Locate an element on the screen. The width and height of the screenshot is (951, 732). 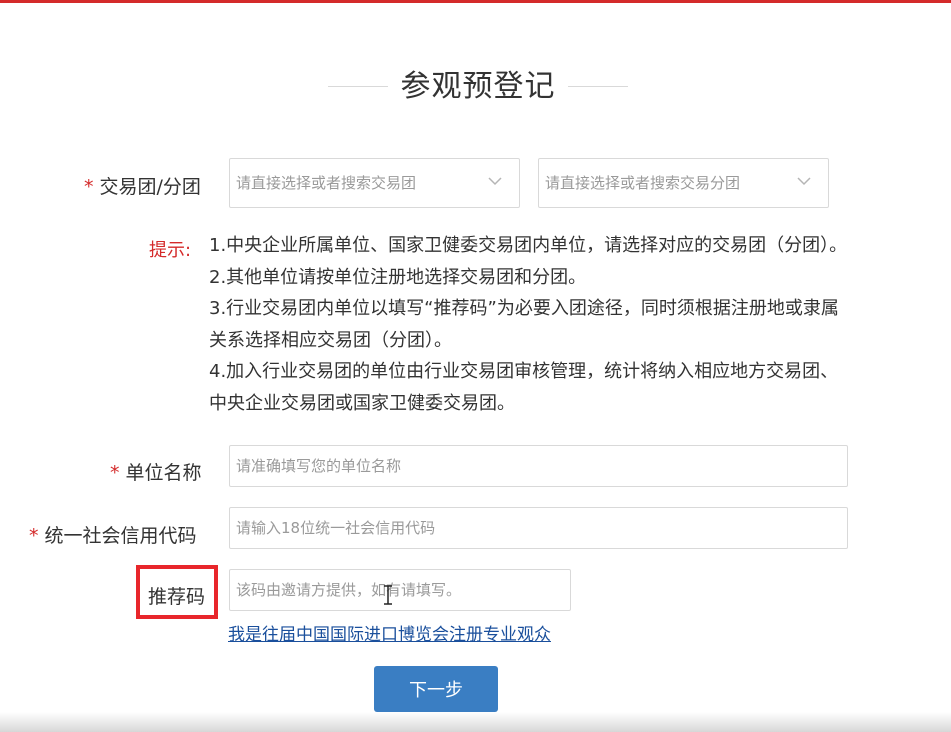
tip-line-4: 关系选择相应交易团（分团）。 is located at coordinates (330, 340).